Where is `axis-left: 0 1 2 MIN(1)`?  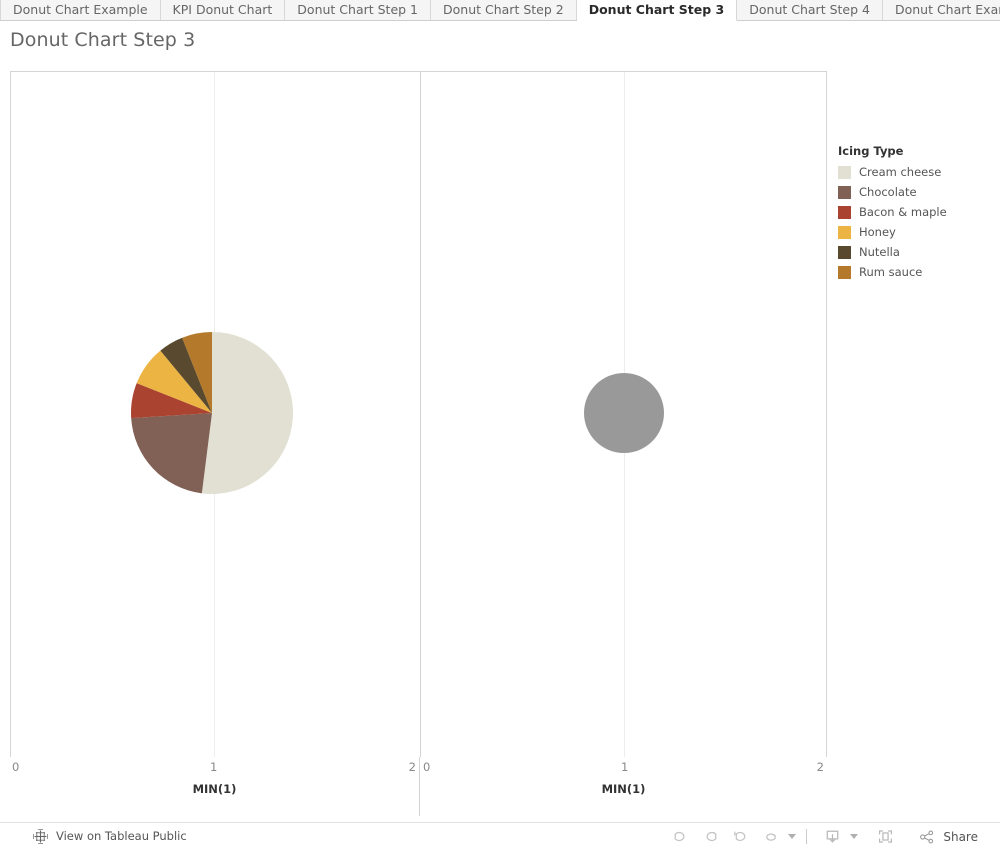 axis-left: 0 1 2 MIN(1) is located at coordinates (214, 786).